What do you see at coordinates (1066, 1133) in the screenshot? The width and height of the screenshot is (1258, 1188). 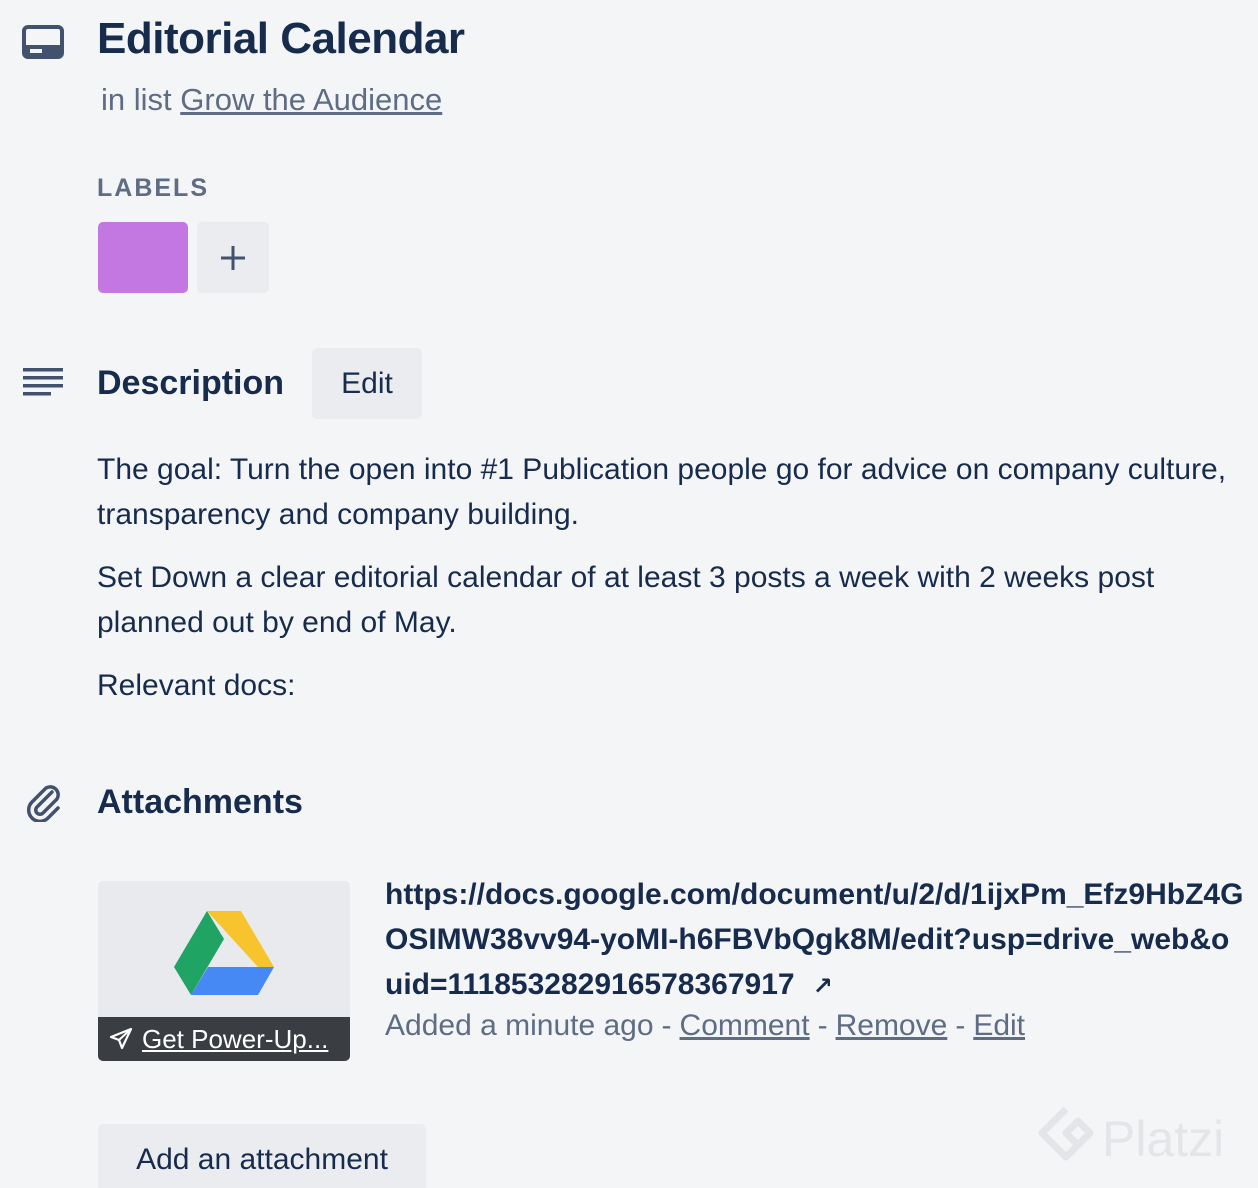 I see `platzi-logo-icon` at bounding box center [1066, 1133].